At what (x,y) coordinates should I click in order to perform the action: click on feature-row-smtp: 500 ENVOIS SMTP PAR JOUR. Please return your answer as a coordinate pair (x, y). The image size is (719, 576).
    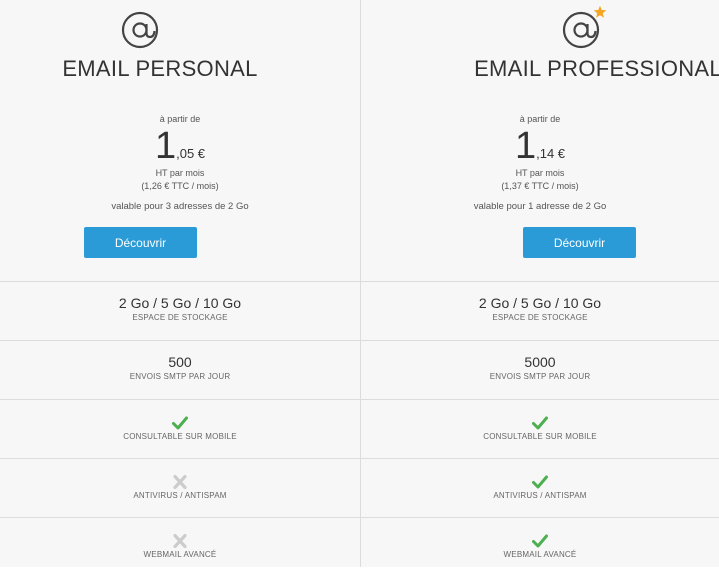
    Looking at the image, I should click on (180, 369).